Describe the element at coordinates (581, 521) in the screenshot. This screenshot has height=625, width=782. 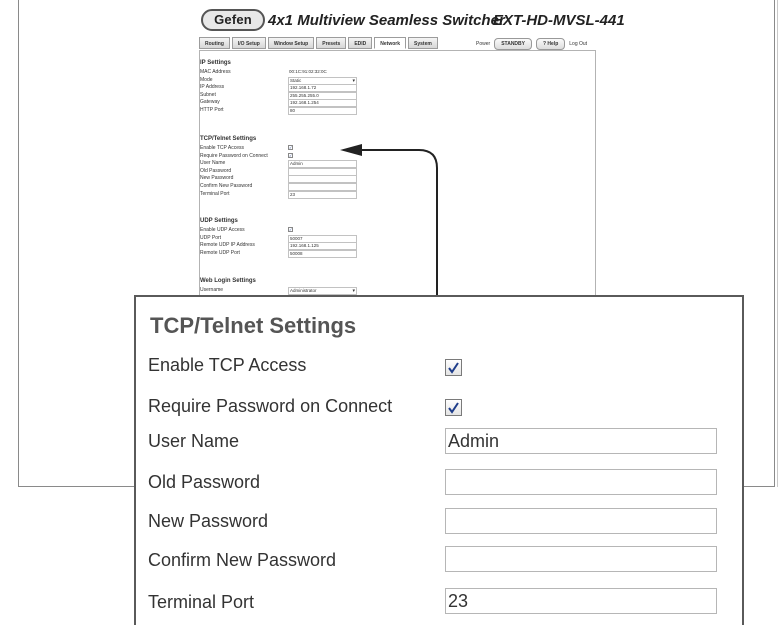
I see `new-password-input` at that location.